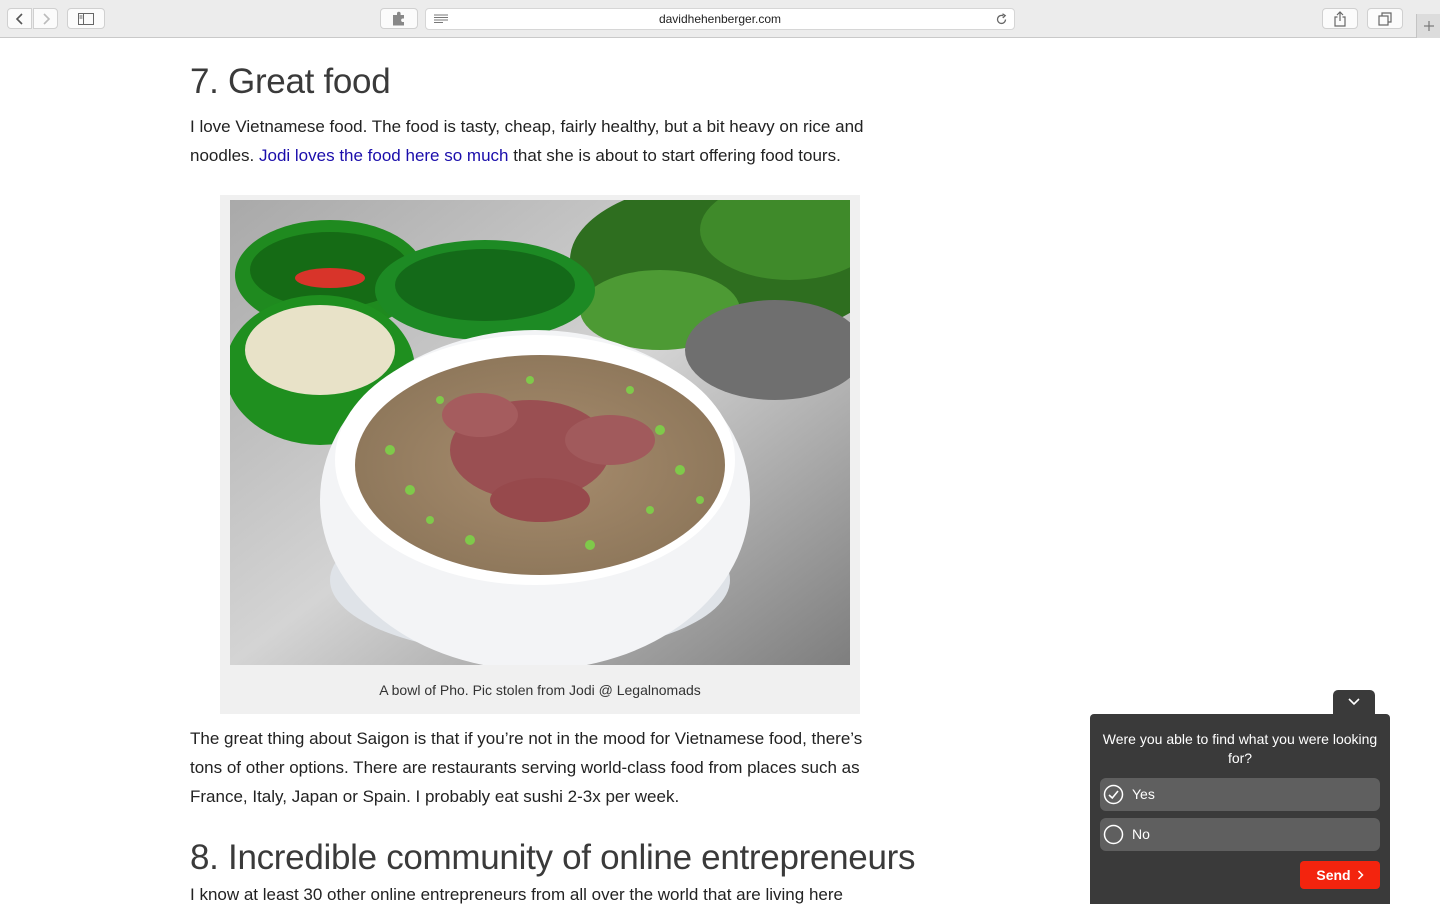 This screenshot has width=1440, height=909. Describe the element at coordinates (383, 155) in the screenshot. I see `jodi-food-link: Jodi loves the food here so much` at that location.